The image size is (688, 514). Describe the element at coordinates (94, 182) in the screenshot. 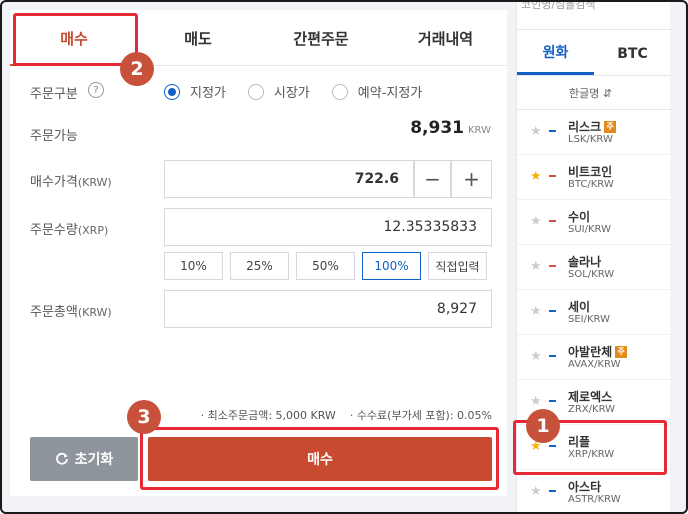

I see `price-label-unit: (KRW)` at that location.